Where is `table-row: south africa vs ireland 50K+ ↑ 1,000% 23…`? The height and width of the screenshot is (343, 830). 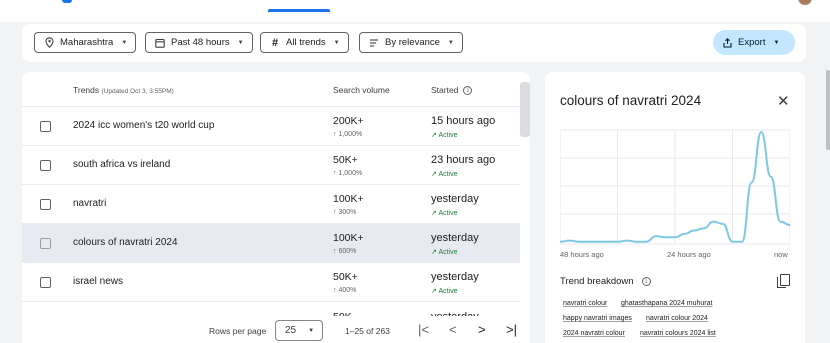
table-row: south africa vs ireland 50K+ ↑ 1,000% 23… is located at coordinates (271, 165).